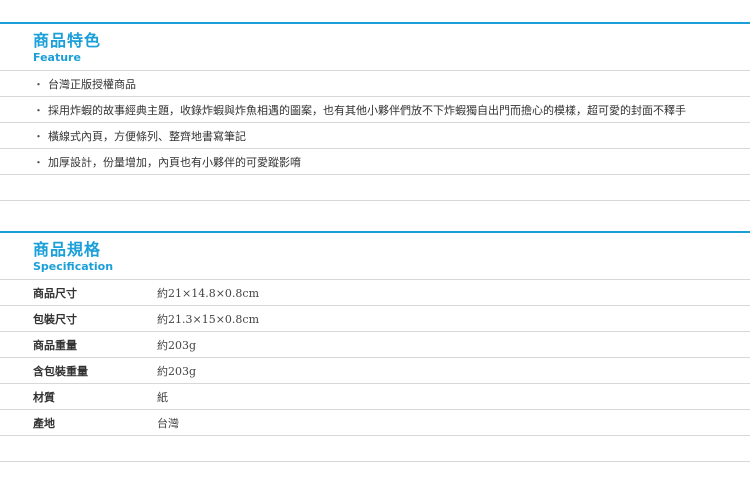 This screenshot has height=492, width=750. What do you see at coordinates (55, 293) in the screenshot?
I see `spec-label: 商品尺寸` at bounding box center [55, 293].